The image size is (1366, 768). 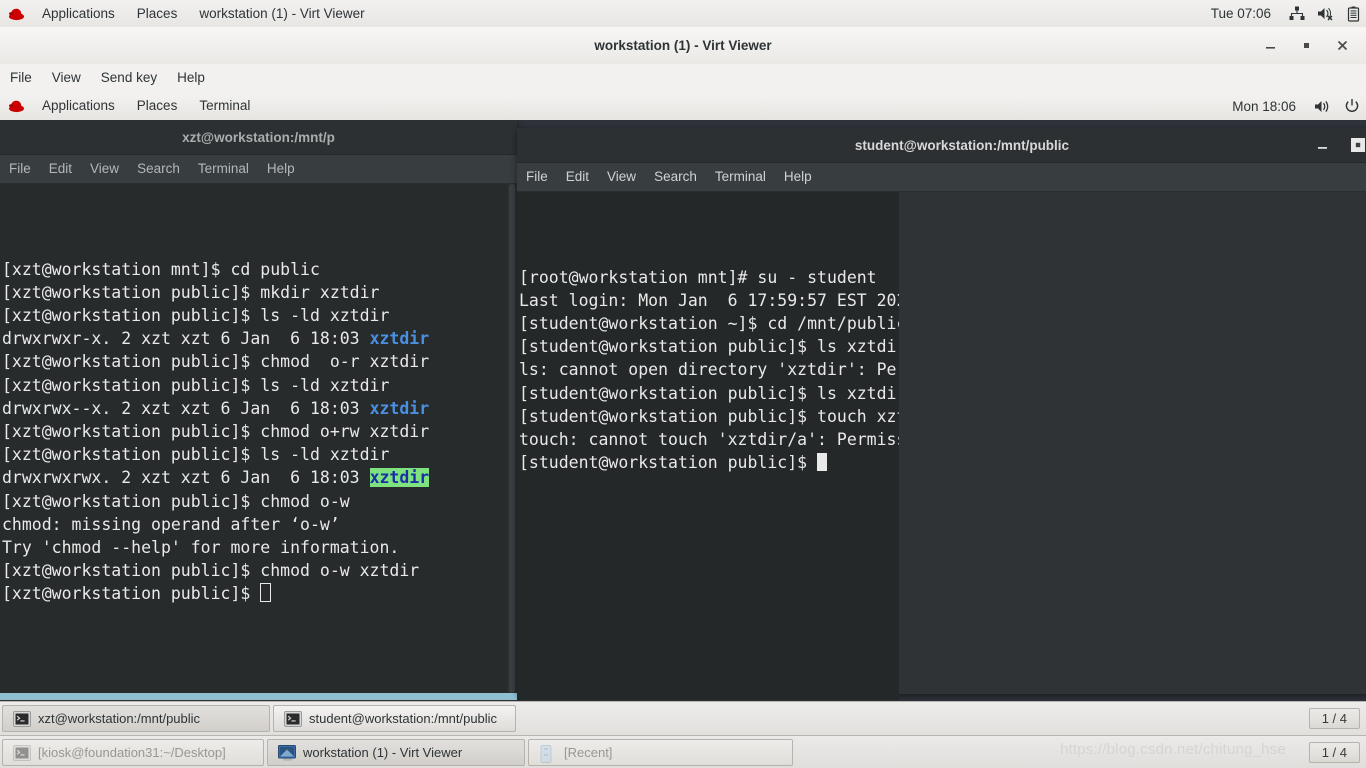 What do you see at coordinates (1326, 13) in the screenshot?
I see `volume-muted-icon` at bounding box center [1326, 13].